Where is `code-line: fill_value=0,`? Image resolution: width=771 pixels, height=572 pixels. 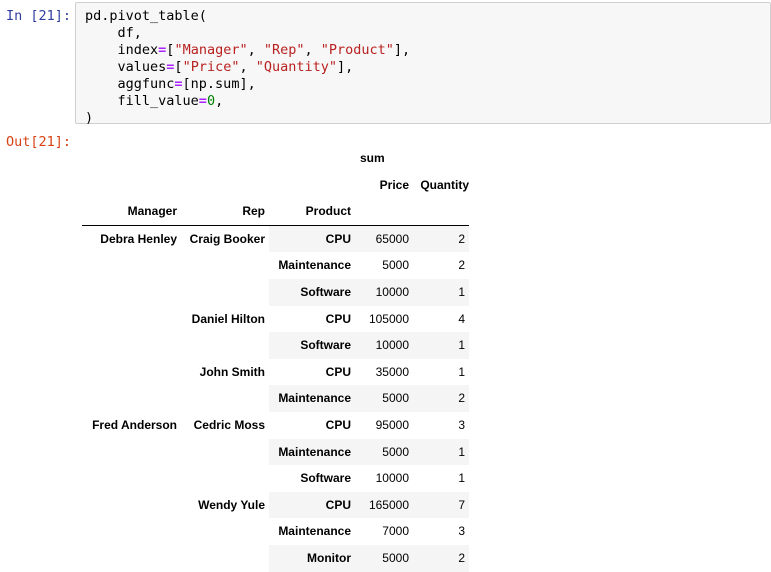 code-line: fill_value=0, is located at coordinates (154, 101).